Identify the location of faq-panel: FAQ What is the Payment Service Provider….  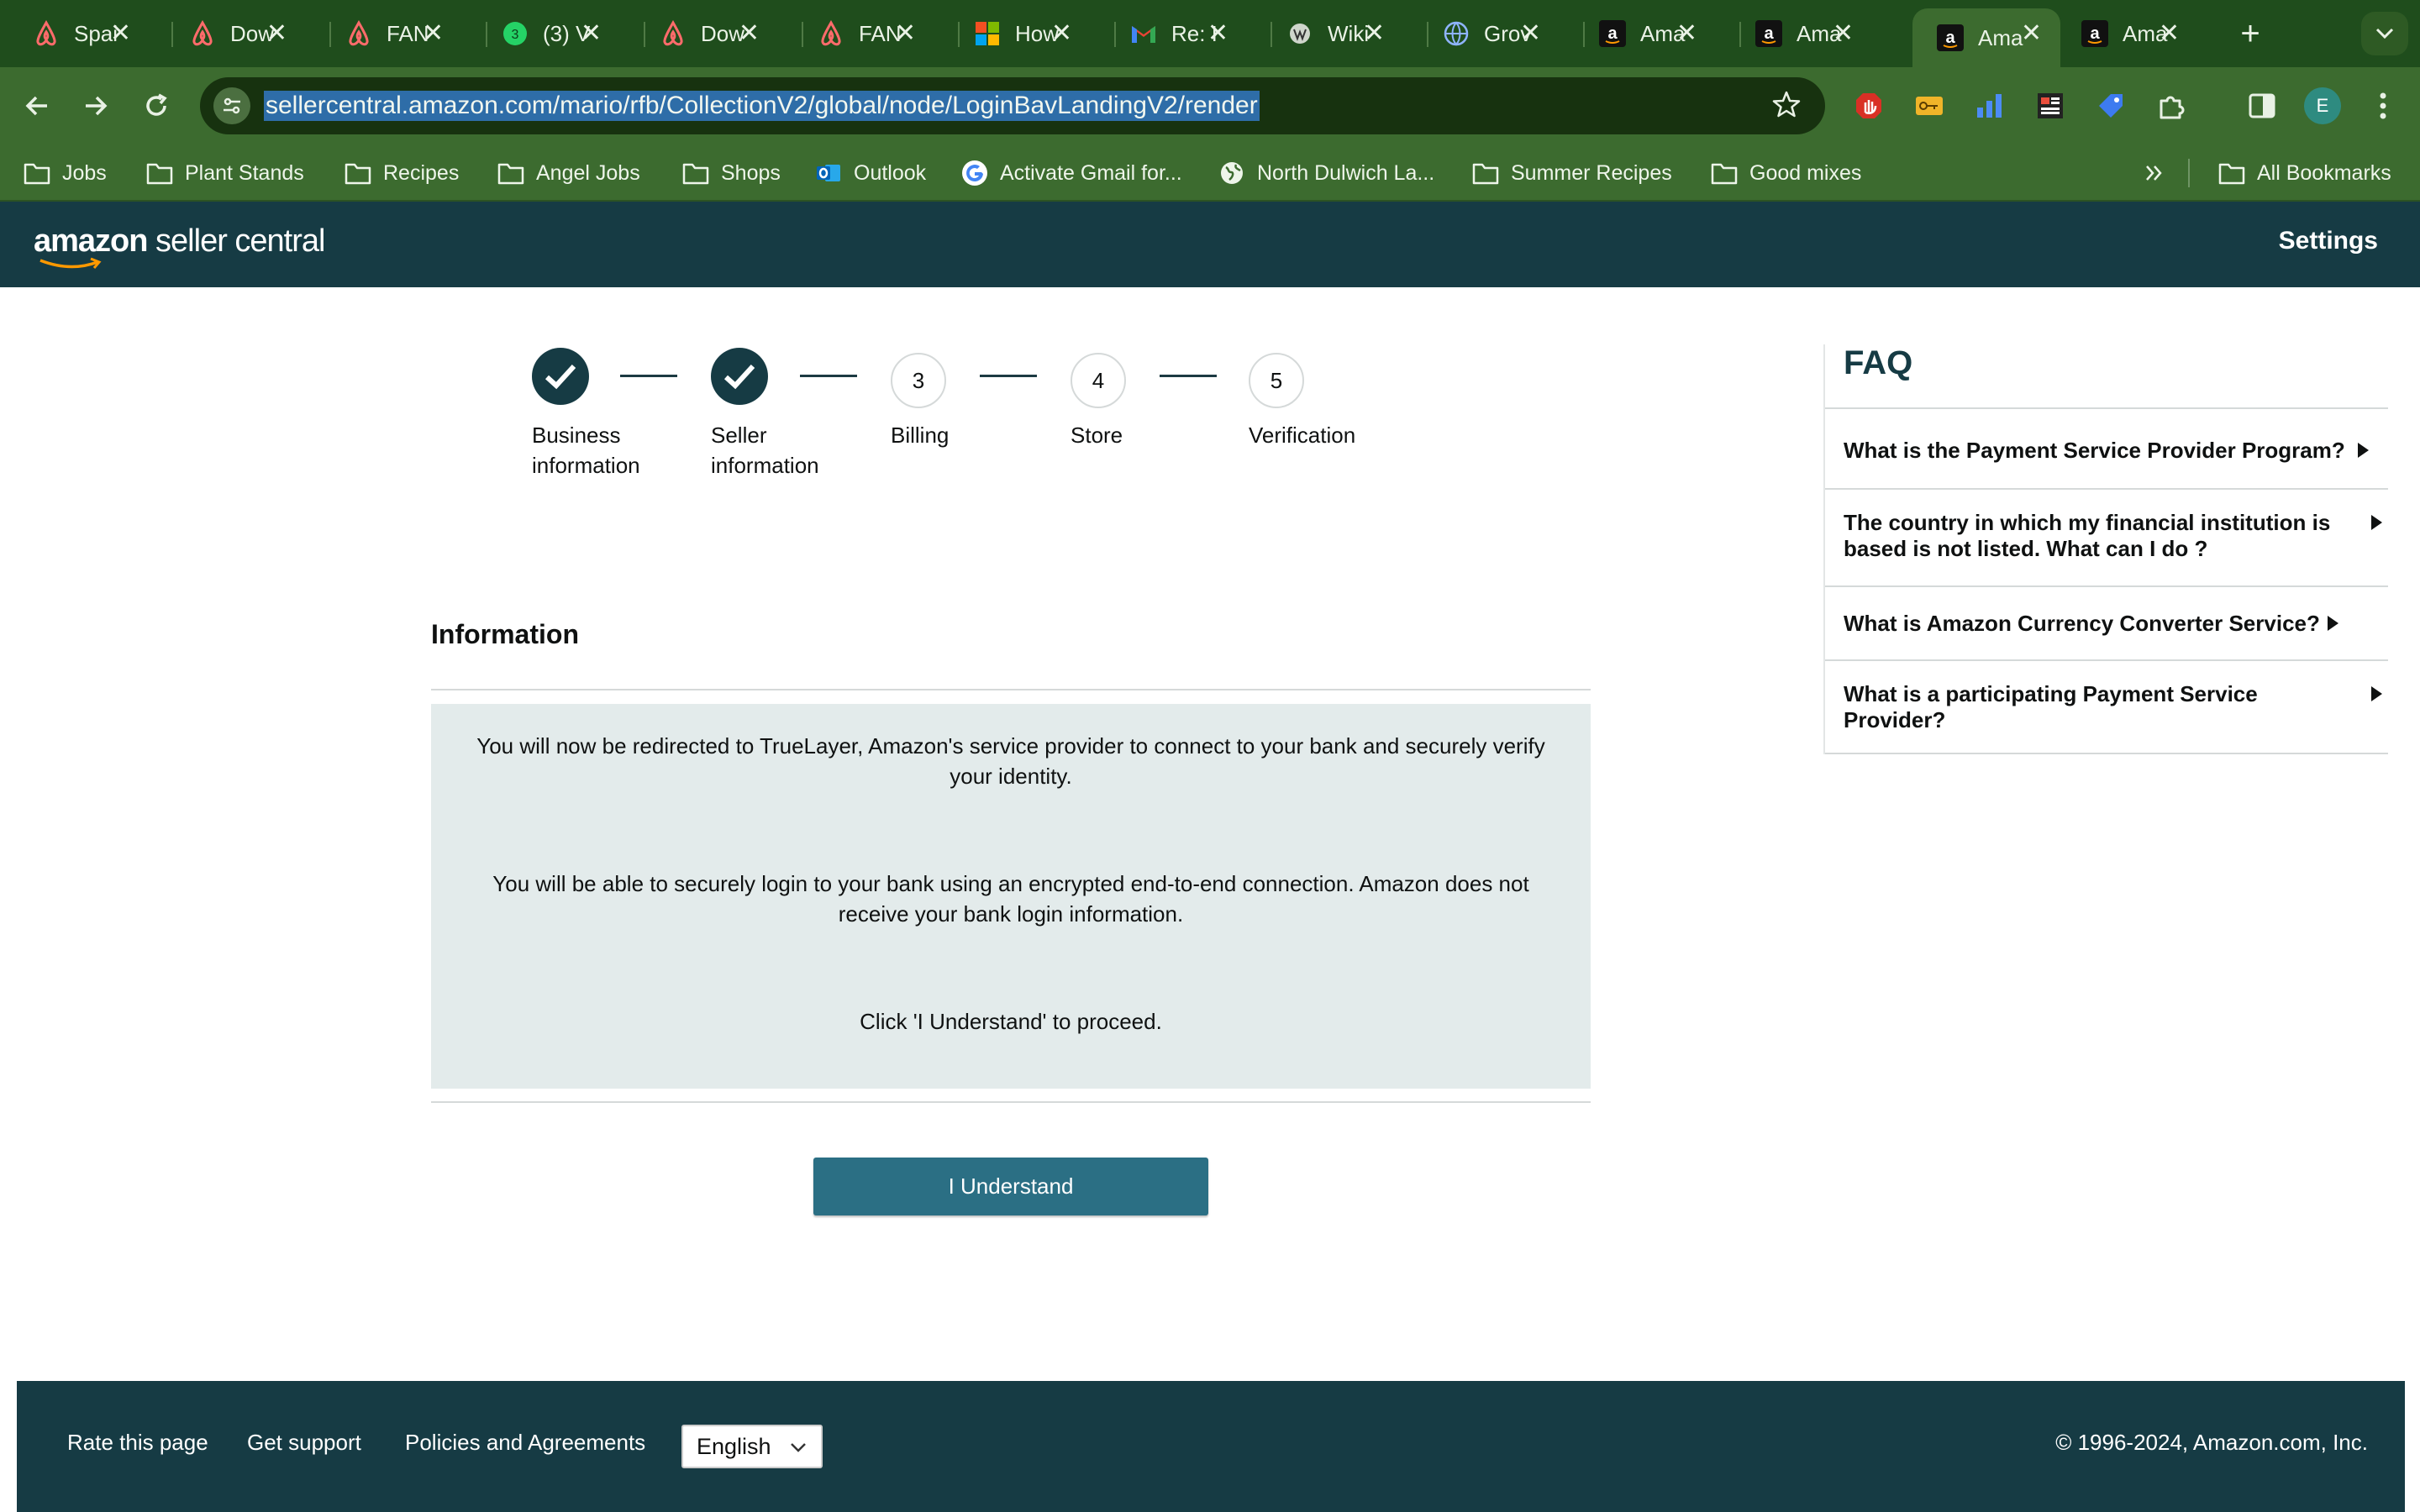
(2105, 549).